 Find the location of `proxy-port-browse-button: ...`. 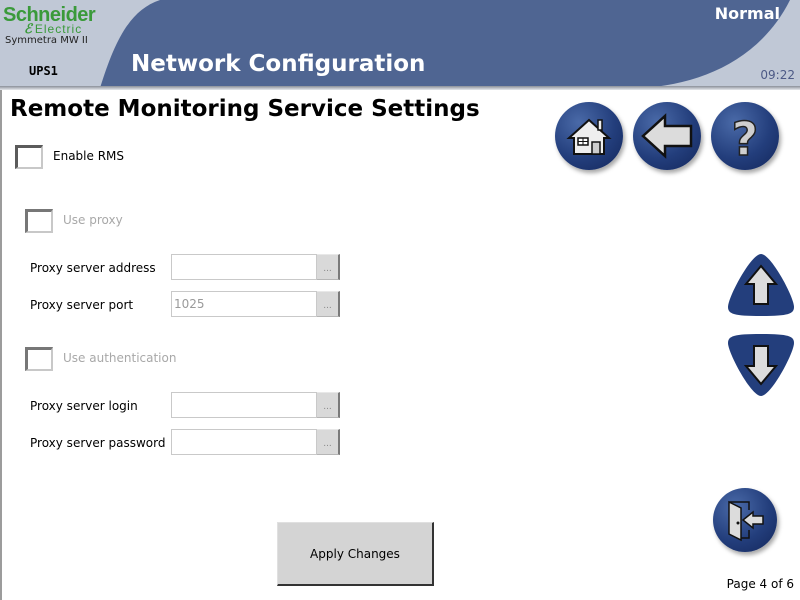

proxy-port-browse-button: ... is located at coordinates (328, 304).